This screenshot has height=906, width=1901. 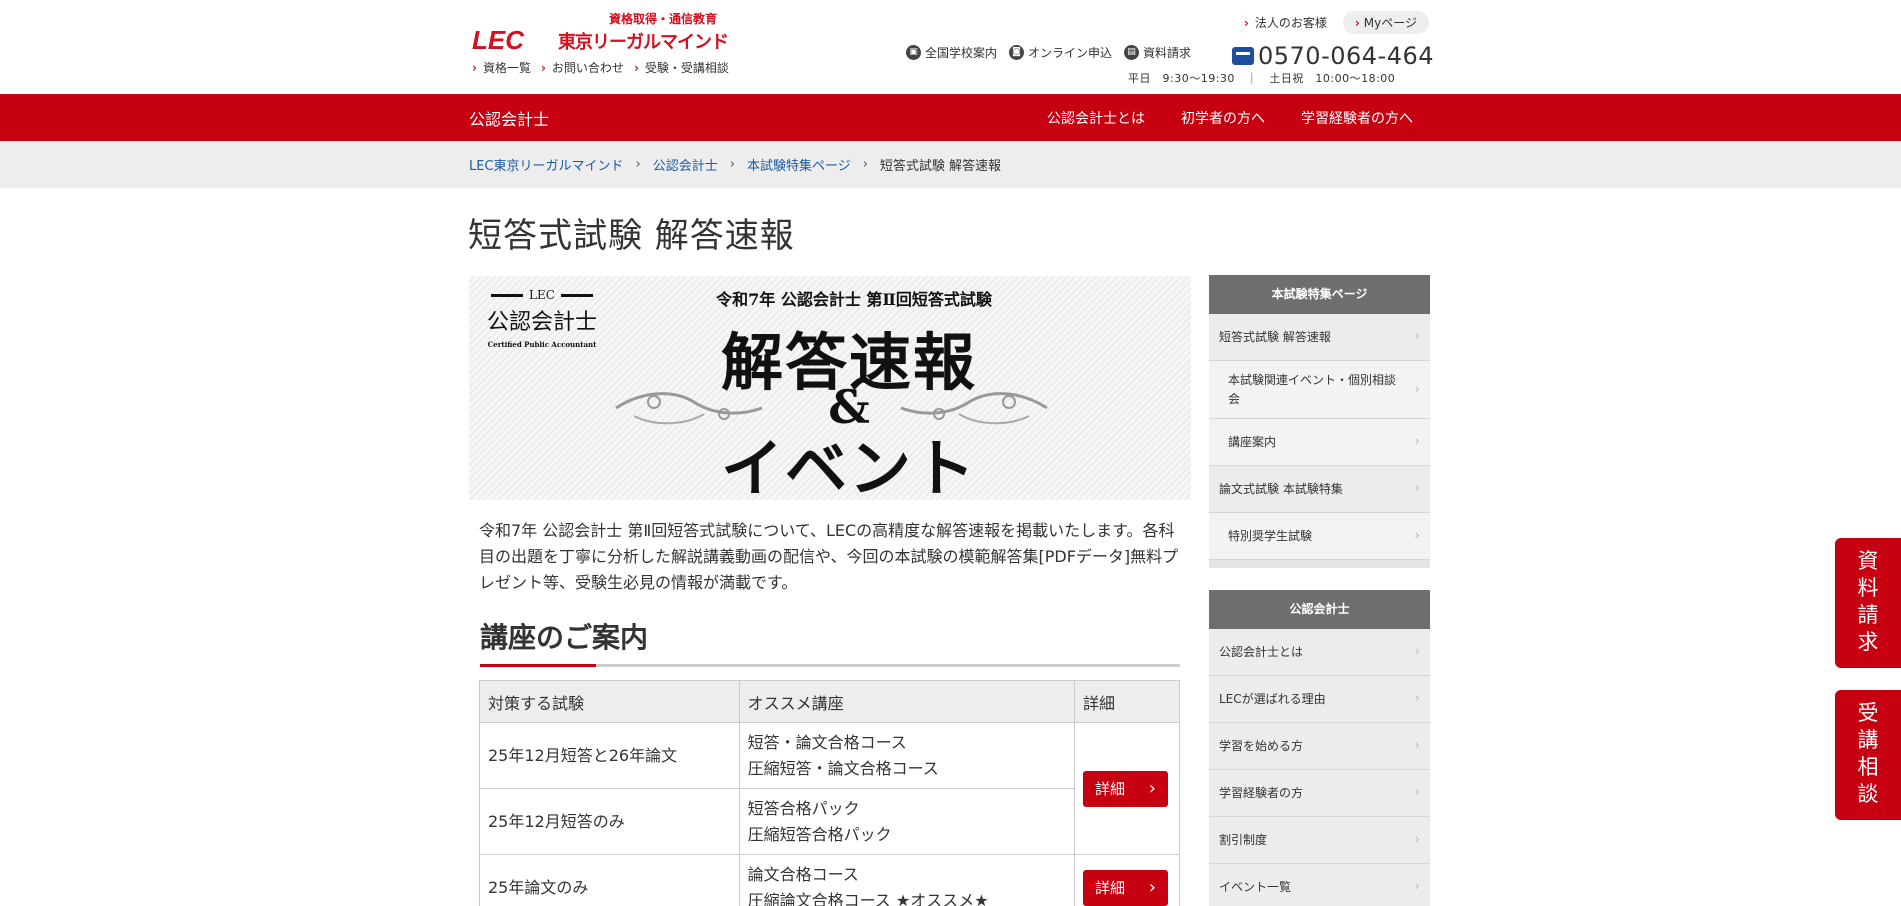 I want to click on corporate-link: 法人のお客様, so click(x=1285, y=22).